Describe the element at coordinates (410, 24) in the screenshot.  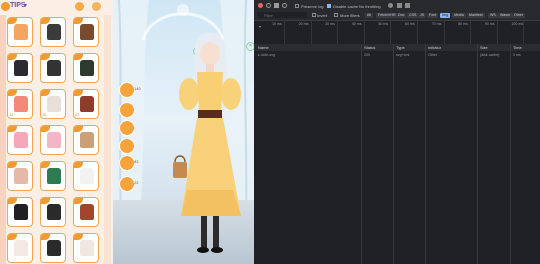
I see `timeline-tick-label: 60 ms` at that location.